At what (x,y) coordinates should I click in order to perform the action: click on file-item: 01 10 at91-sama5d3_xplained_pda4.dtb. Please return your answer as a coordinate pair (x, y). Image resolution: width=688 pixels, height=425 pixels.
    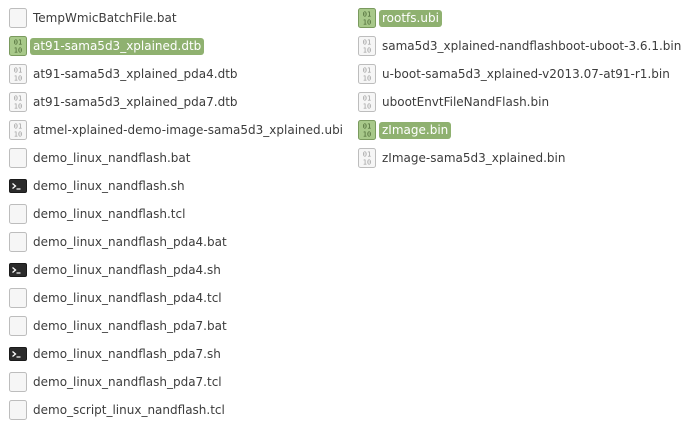
    Looking at the image, I should click on (177, 74).